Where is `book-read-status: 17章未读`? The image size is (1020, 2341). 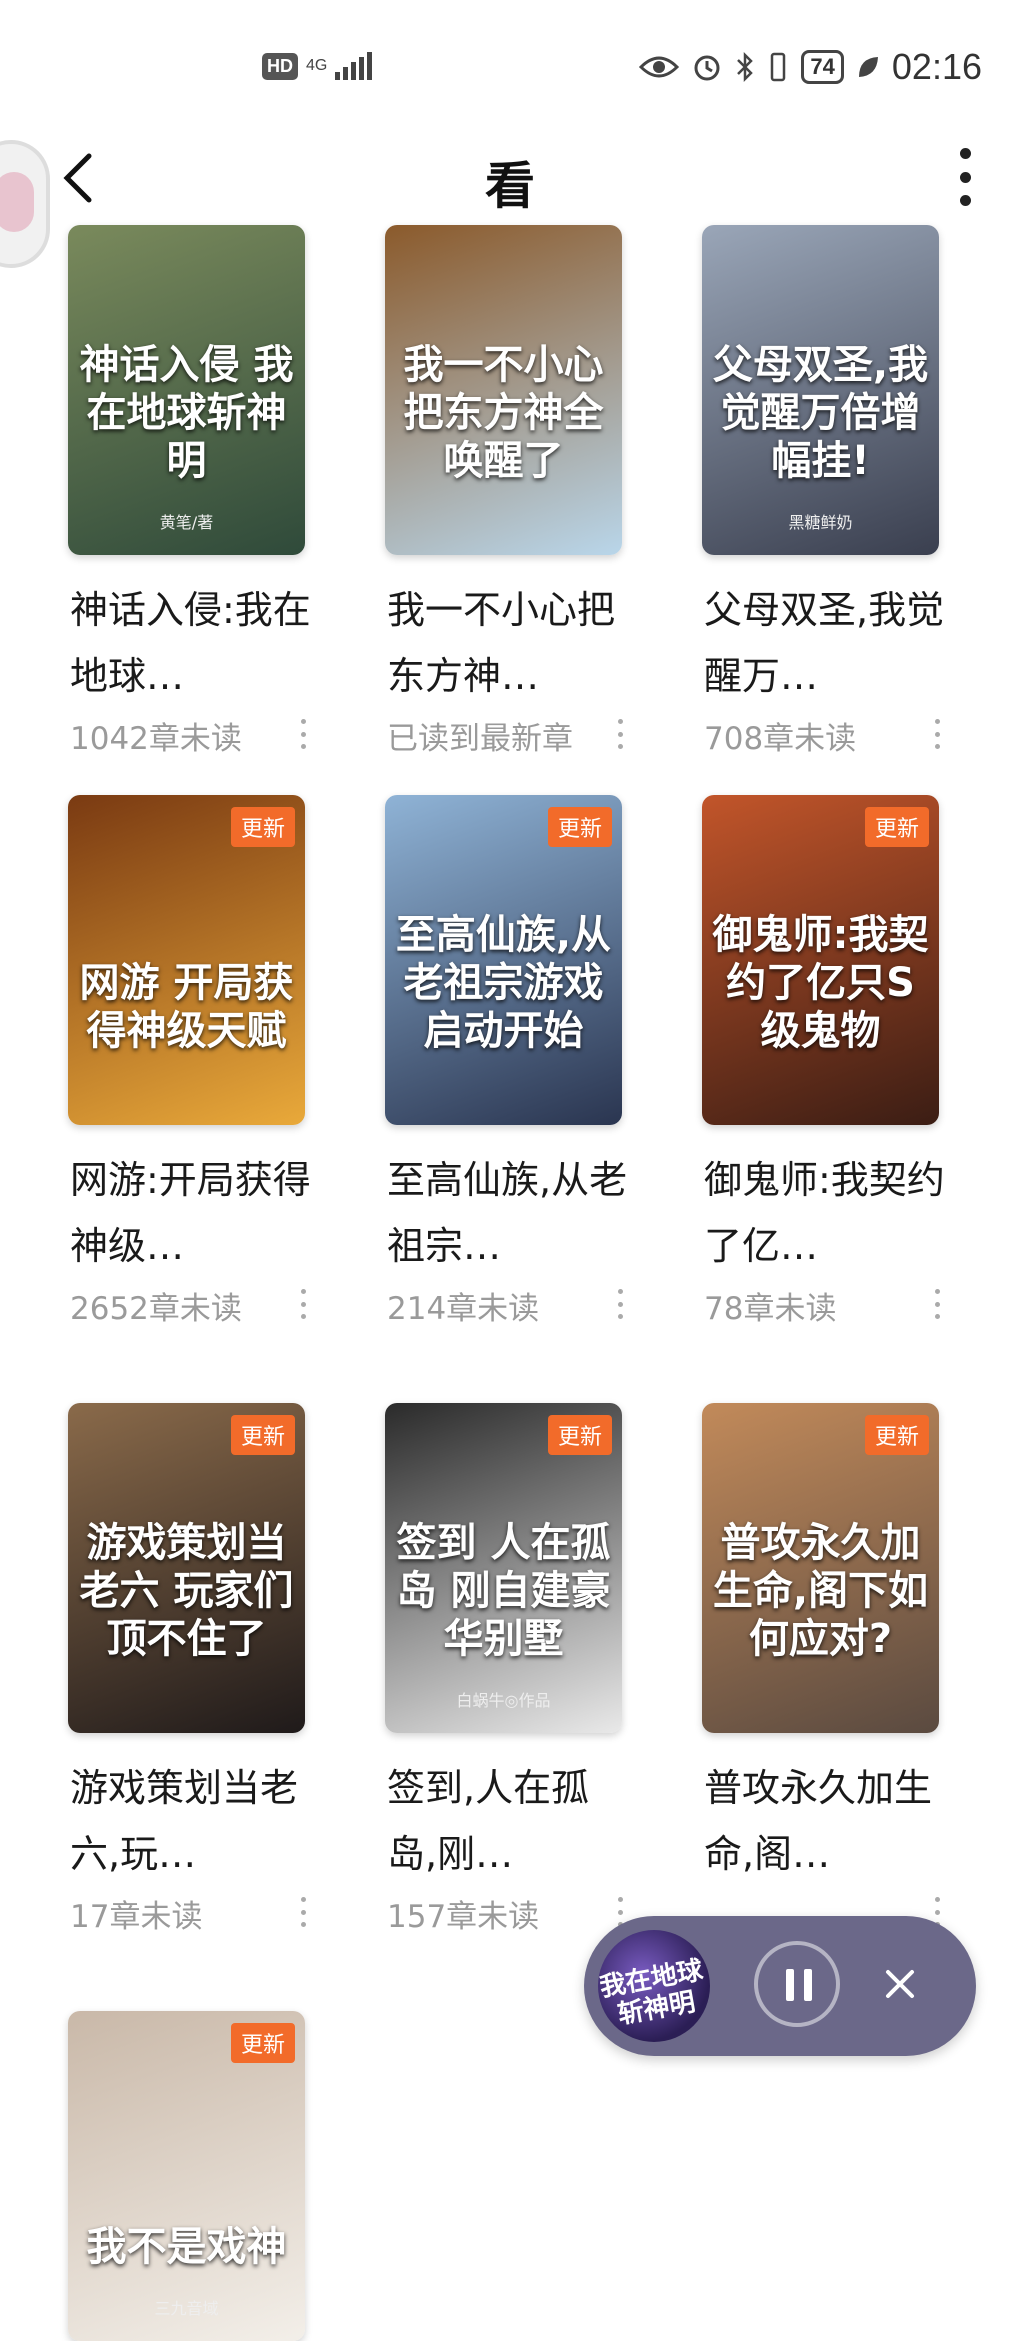
book-read-status: 17章未读 is located at coordinates (136, 1917).